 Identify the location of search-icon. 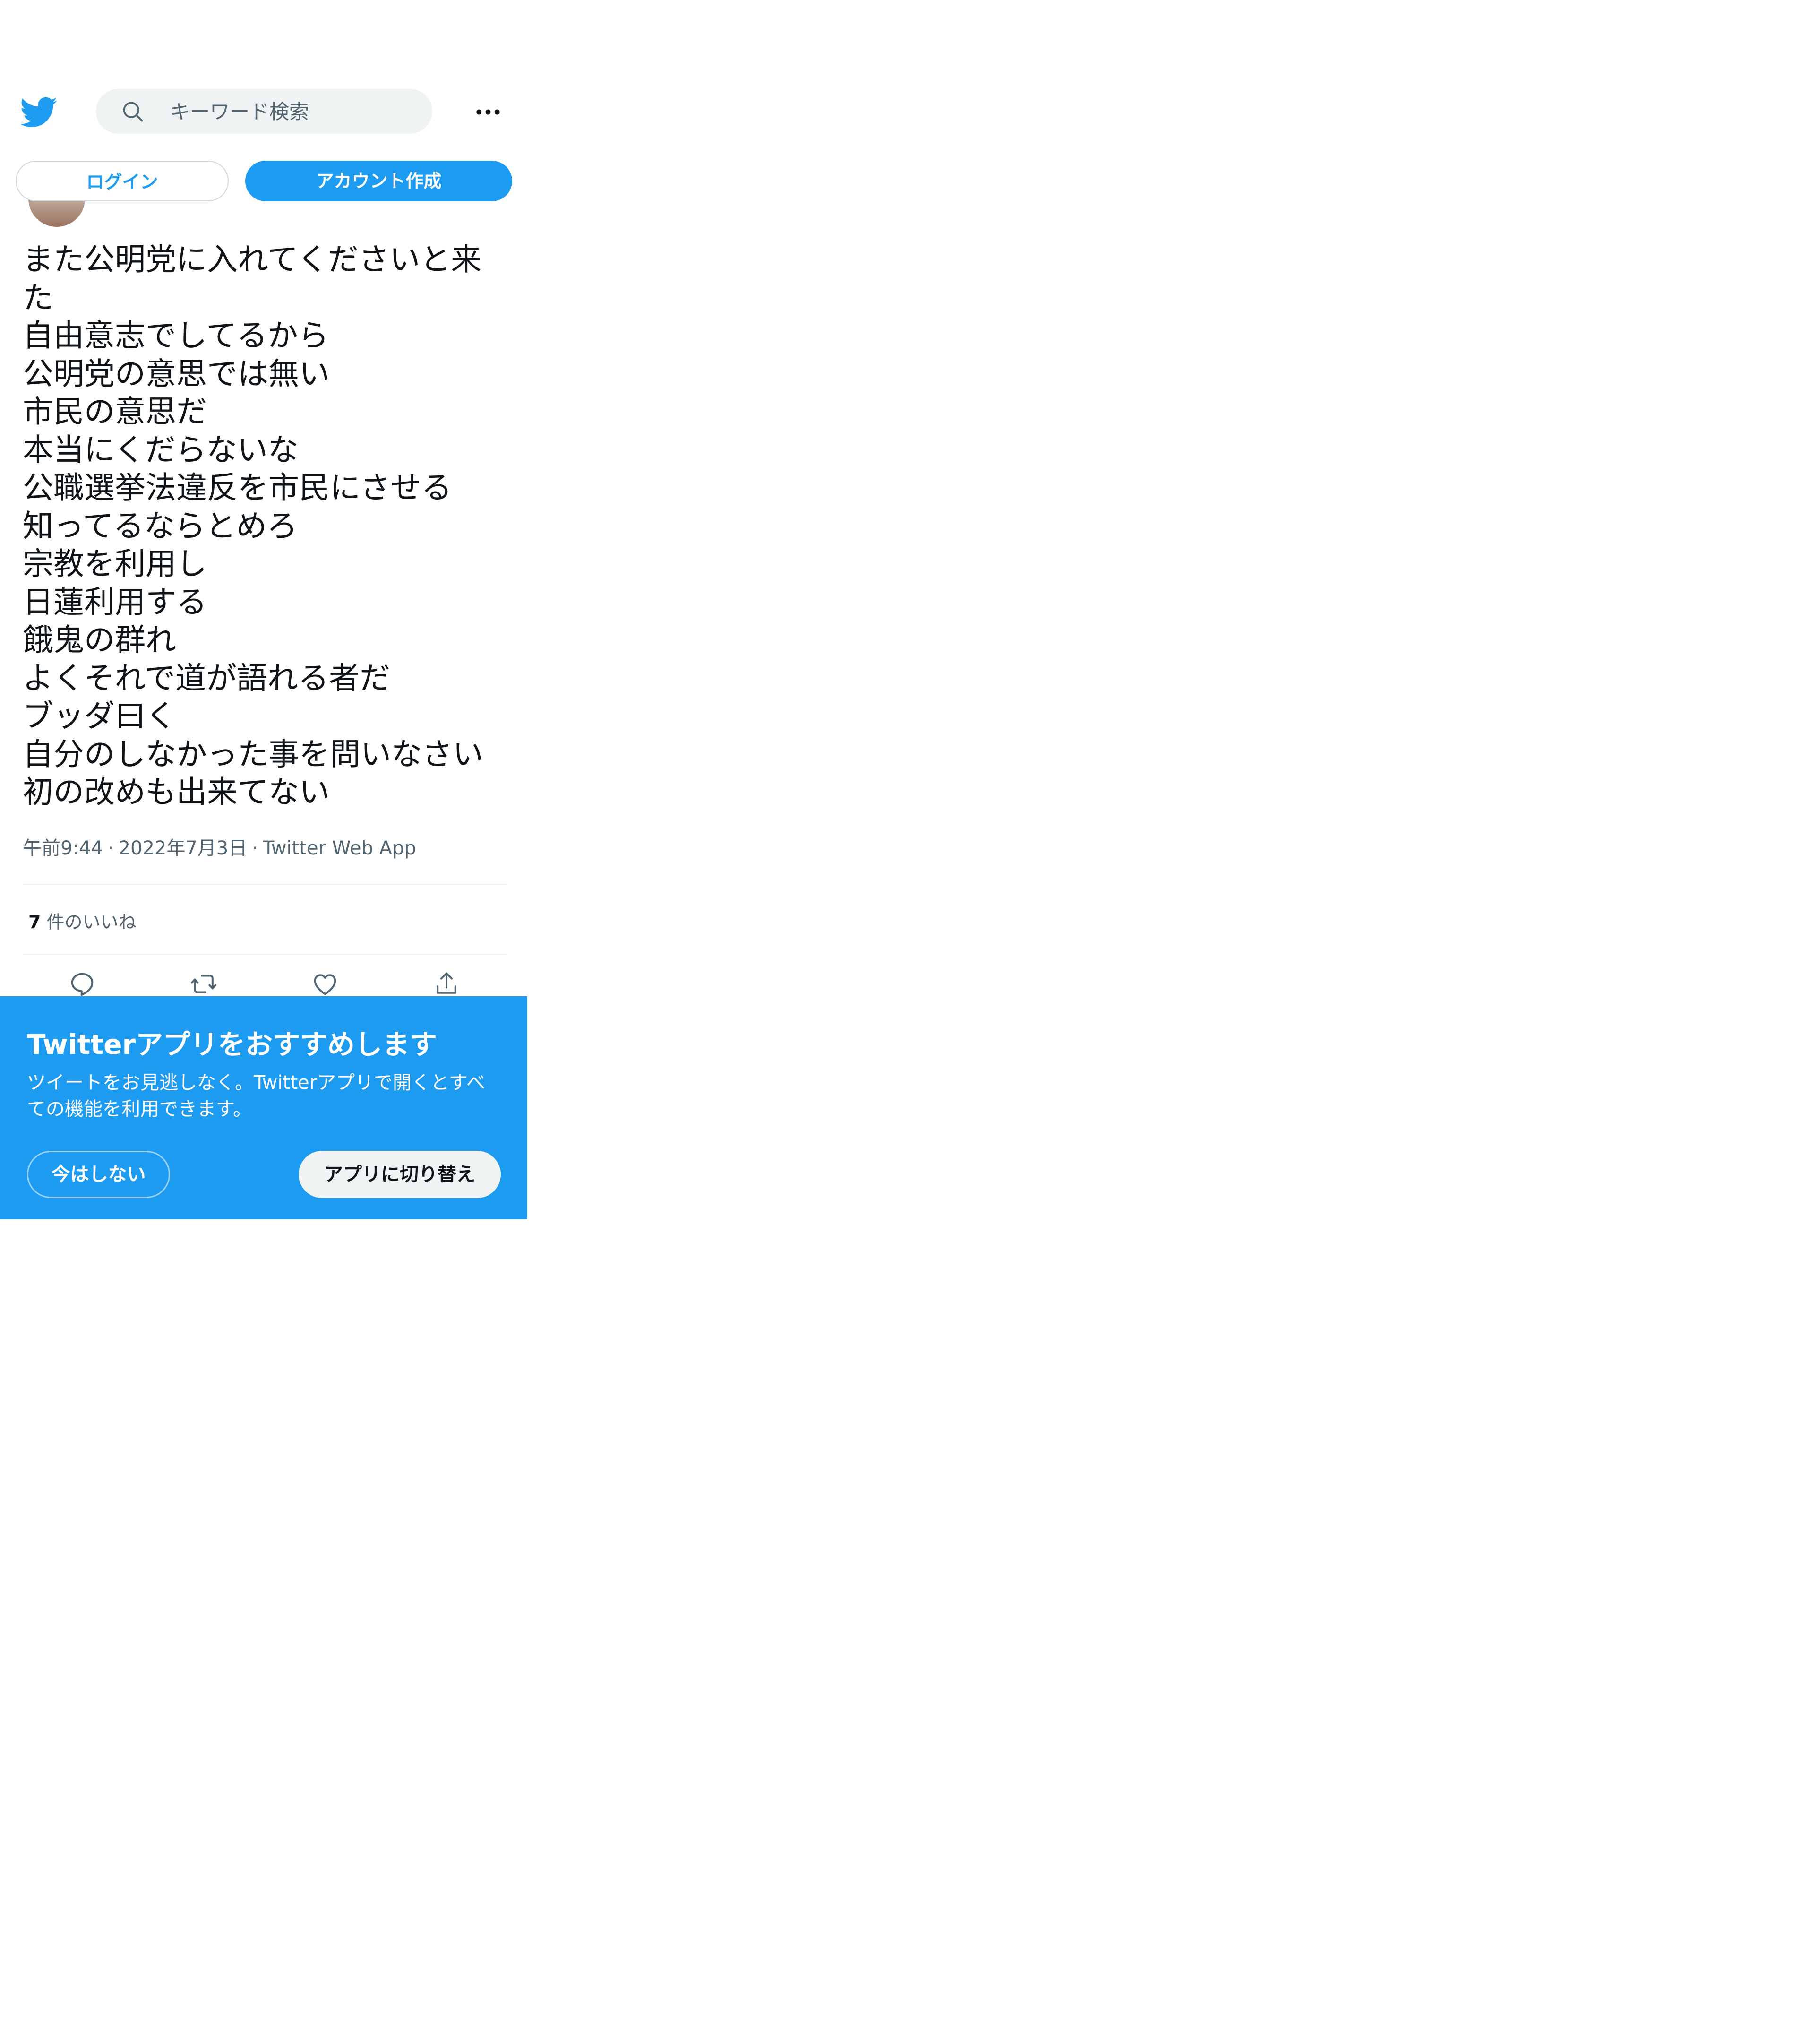
(133, 112).